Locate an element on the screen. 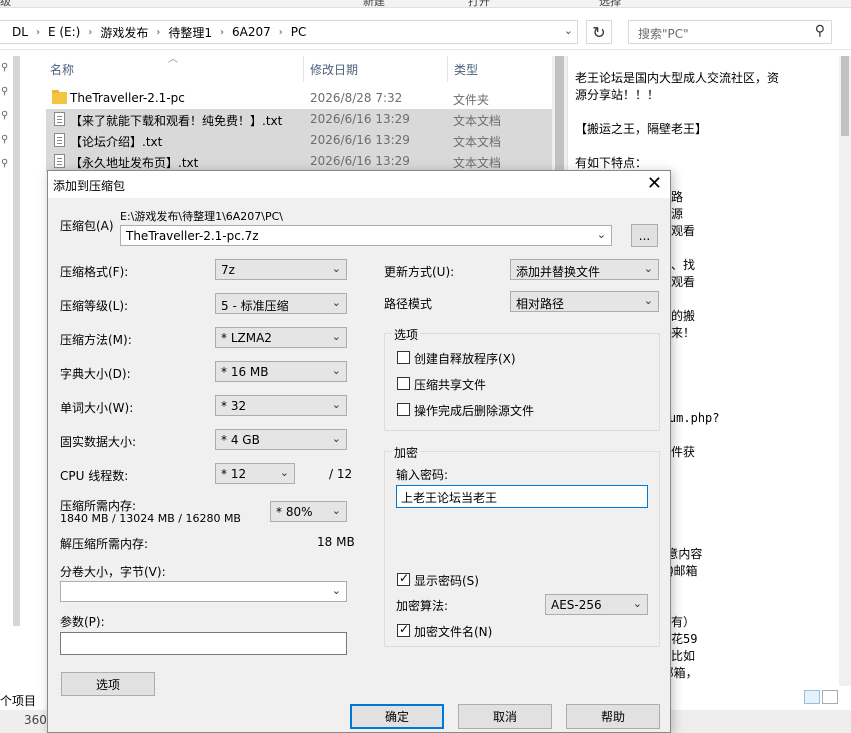 This screenshot has width=851, height=733. search-placeholder: 搜索"PC" is located at coordinates (663, 34).